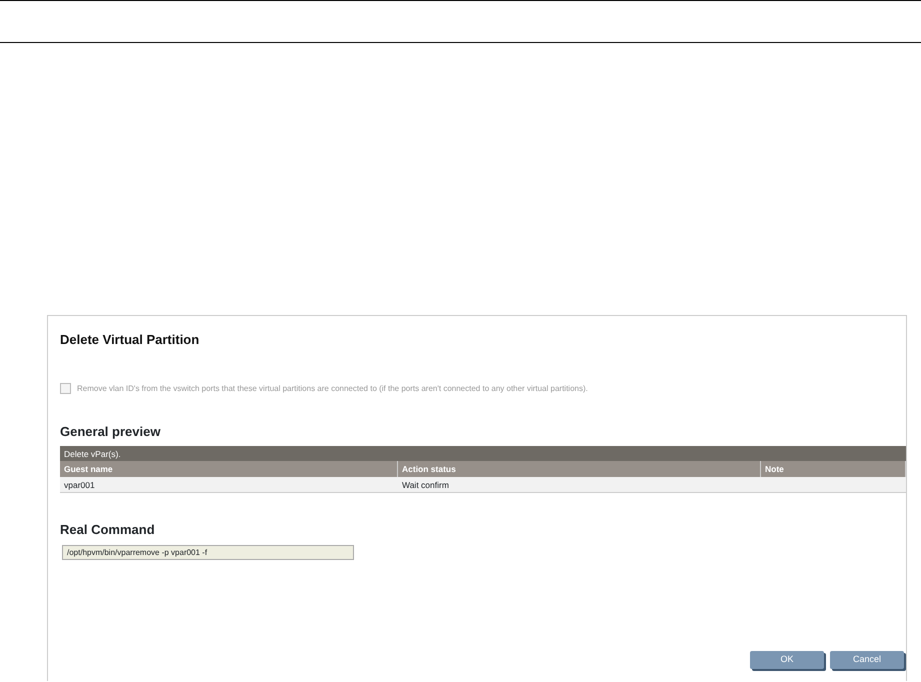 Image resolution: width=921 pixels, height=682 pixels. What do you see at coordinates (111, 431) in the screenshot?
I see `section-heading: General preview` at bounding box center [111, 431].